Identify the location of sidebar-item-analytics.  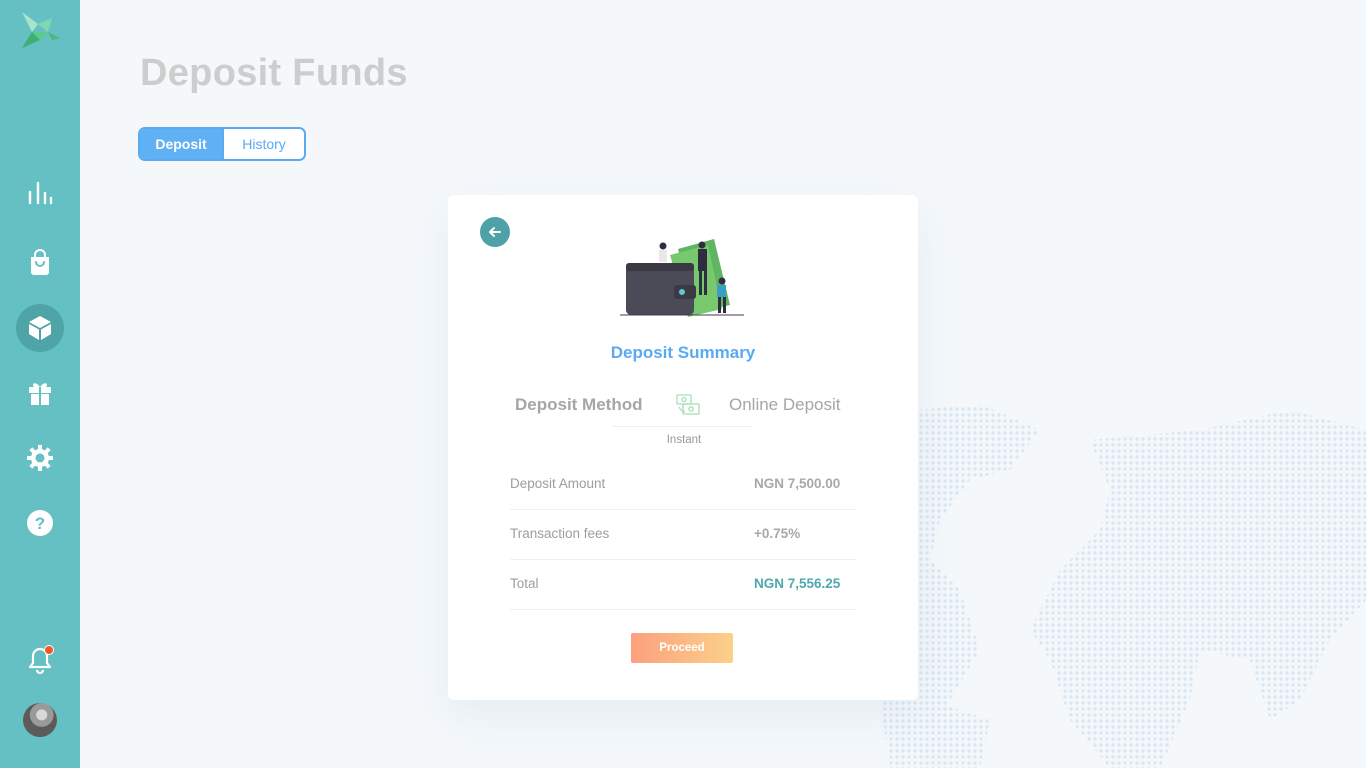
(40, 193).